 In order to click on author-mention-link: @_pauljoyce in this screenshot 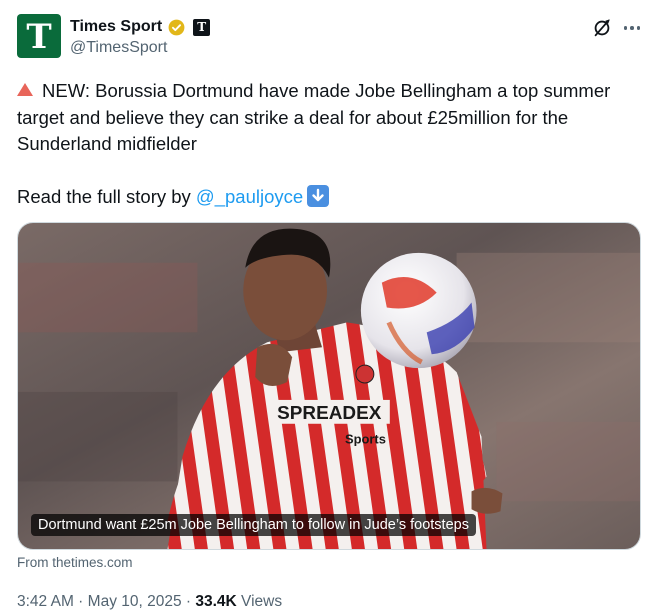, I will do `click(249, 196)`.